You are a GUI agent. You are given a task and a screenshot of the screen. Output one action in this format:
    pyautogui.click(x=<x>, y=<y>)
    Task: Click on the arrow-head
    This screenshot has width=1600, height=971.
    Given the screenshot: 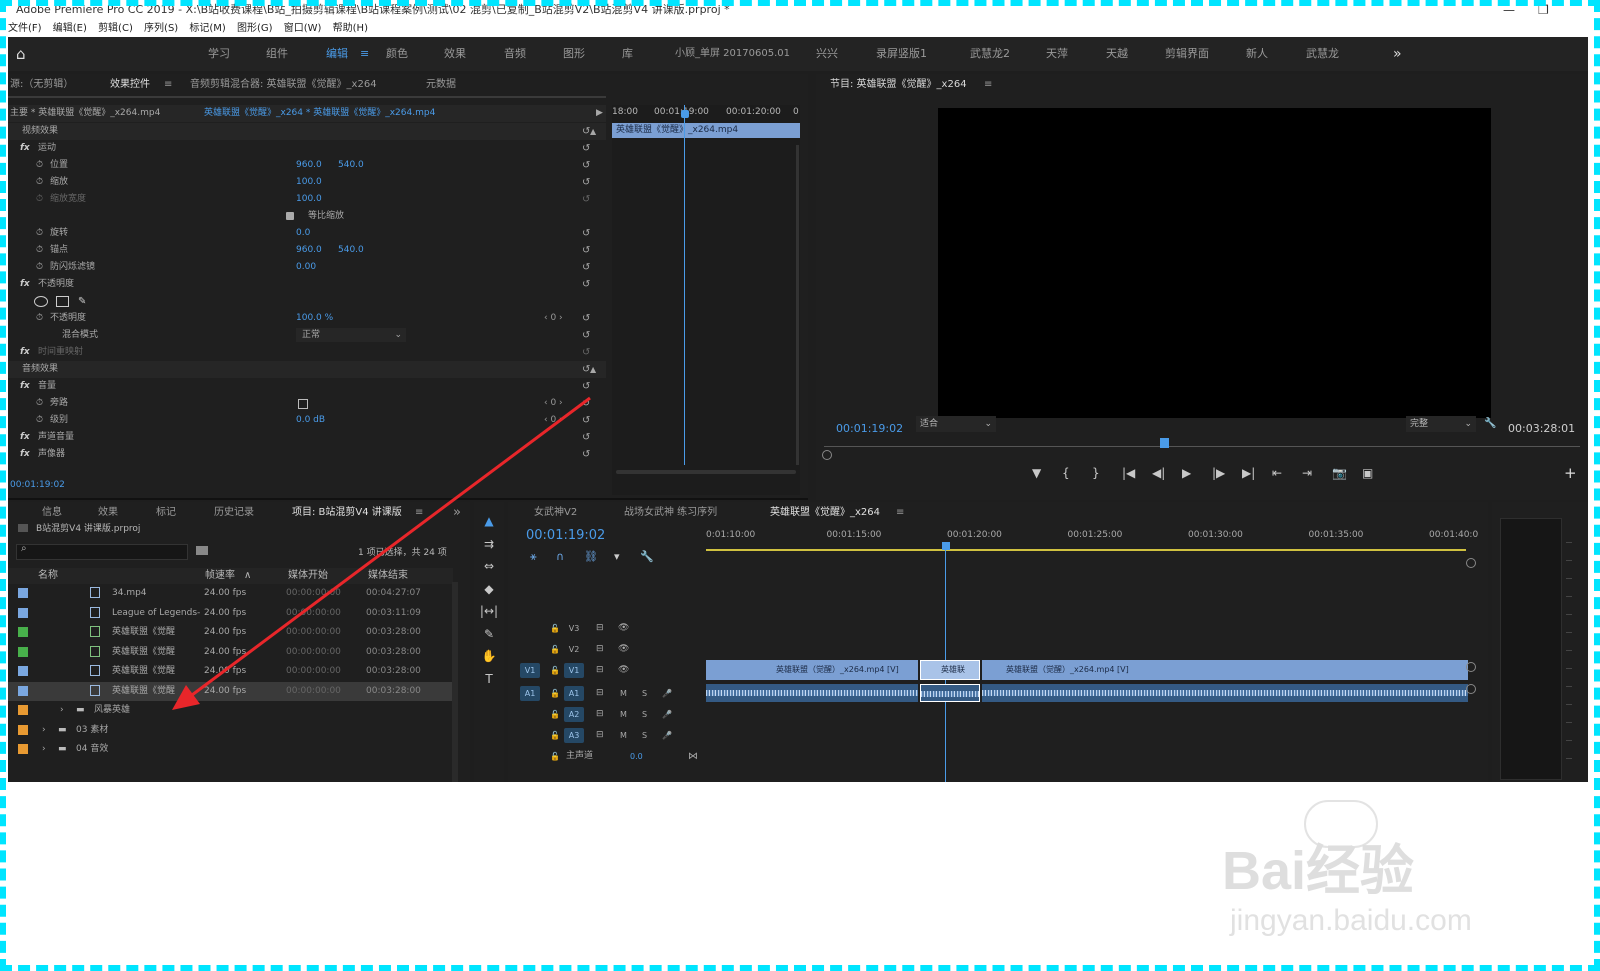 What is the action you would take?
    pyautogui.click(x=186, y=697)
    